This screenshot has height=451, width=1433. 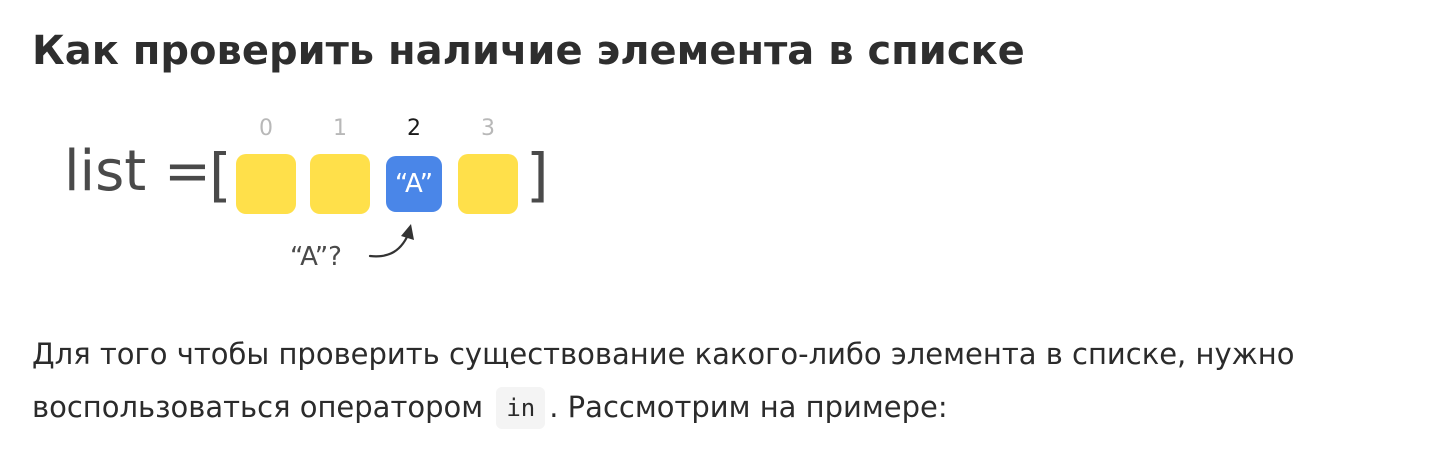 I want to click on close-bracket: ], so click(x=537, y=175).